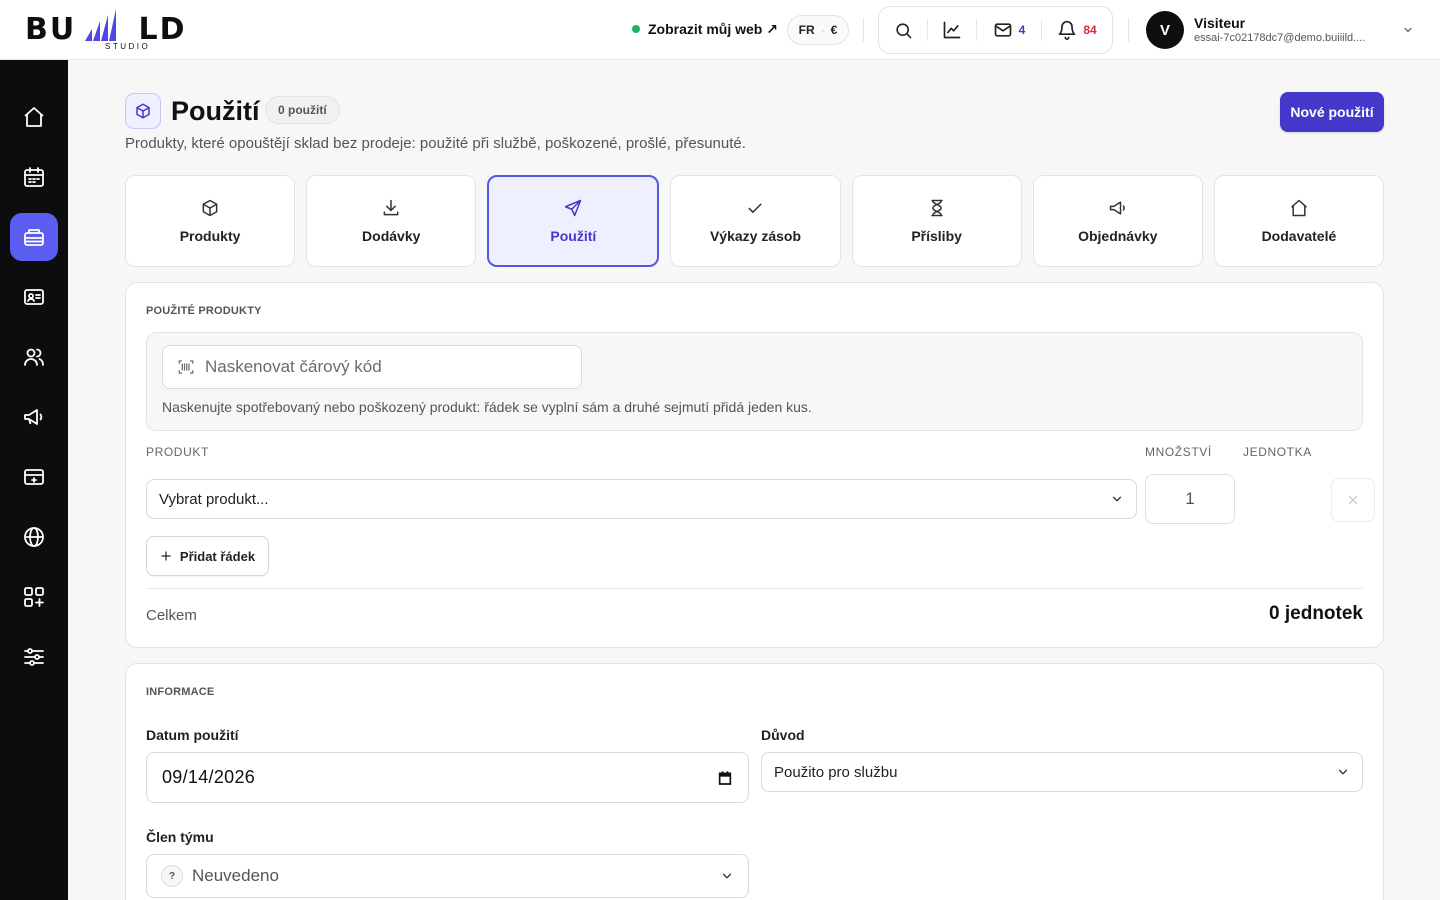 Image resolution: width=1440 pixels, height=900 pixels. I want to click on tab-commitments: Přísliby, so click(936, 221).